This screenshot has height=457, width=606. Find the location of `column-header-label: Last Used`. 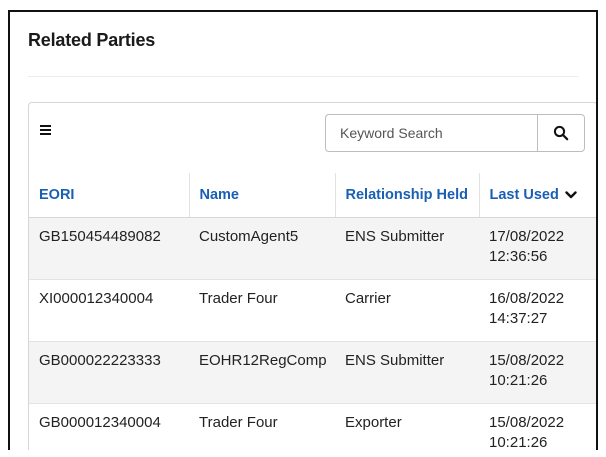

column-header-label: Last Used is located at coordinates (524, 195).